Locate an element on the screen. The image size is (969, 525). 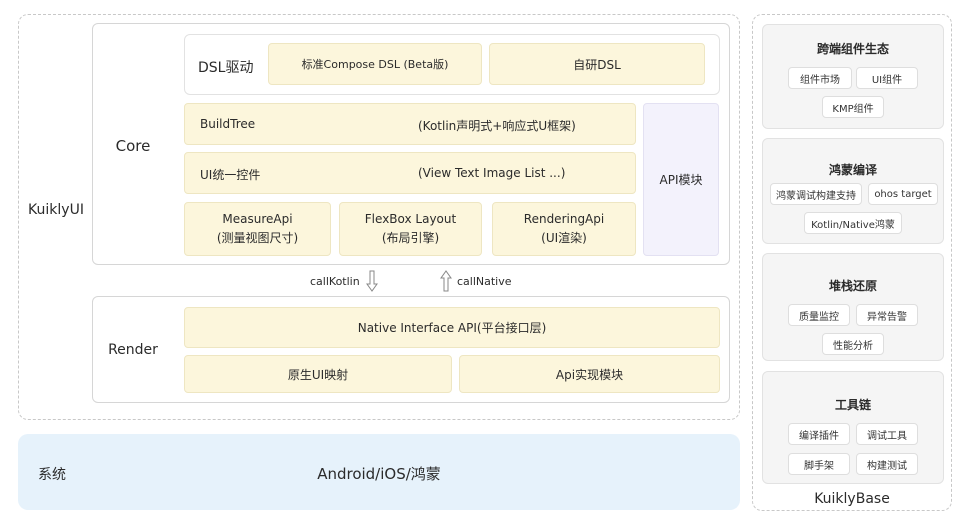
call-kotlin-label: callKotlin is located at coordinates (335, 281).